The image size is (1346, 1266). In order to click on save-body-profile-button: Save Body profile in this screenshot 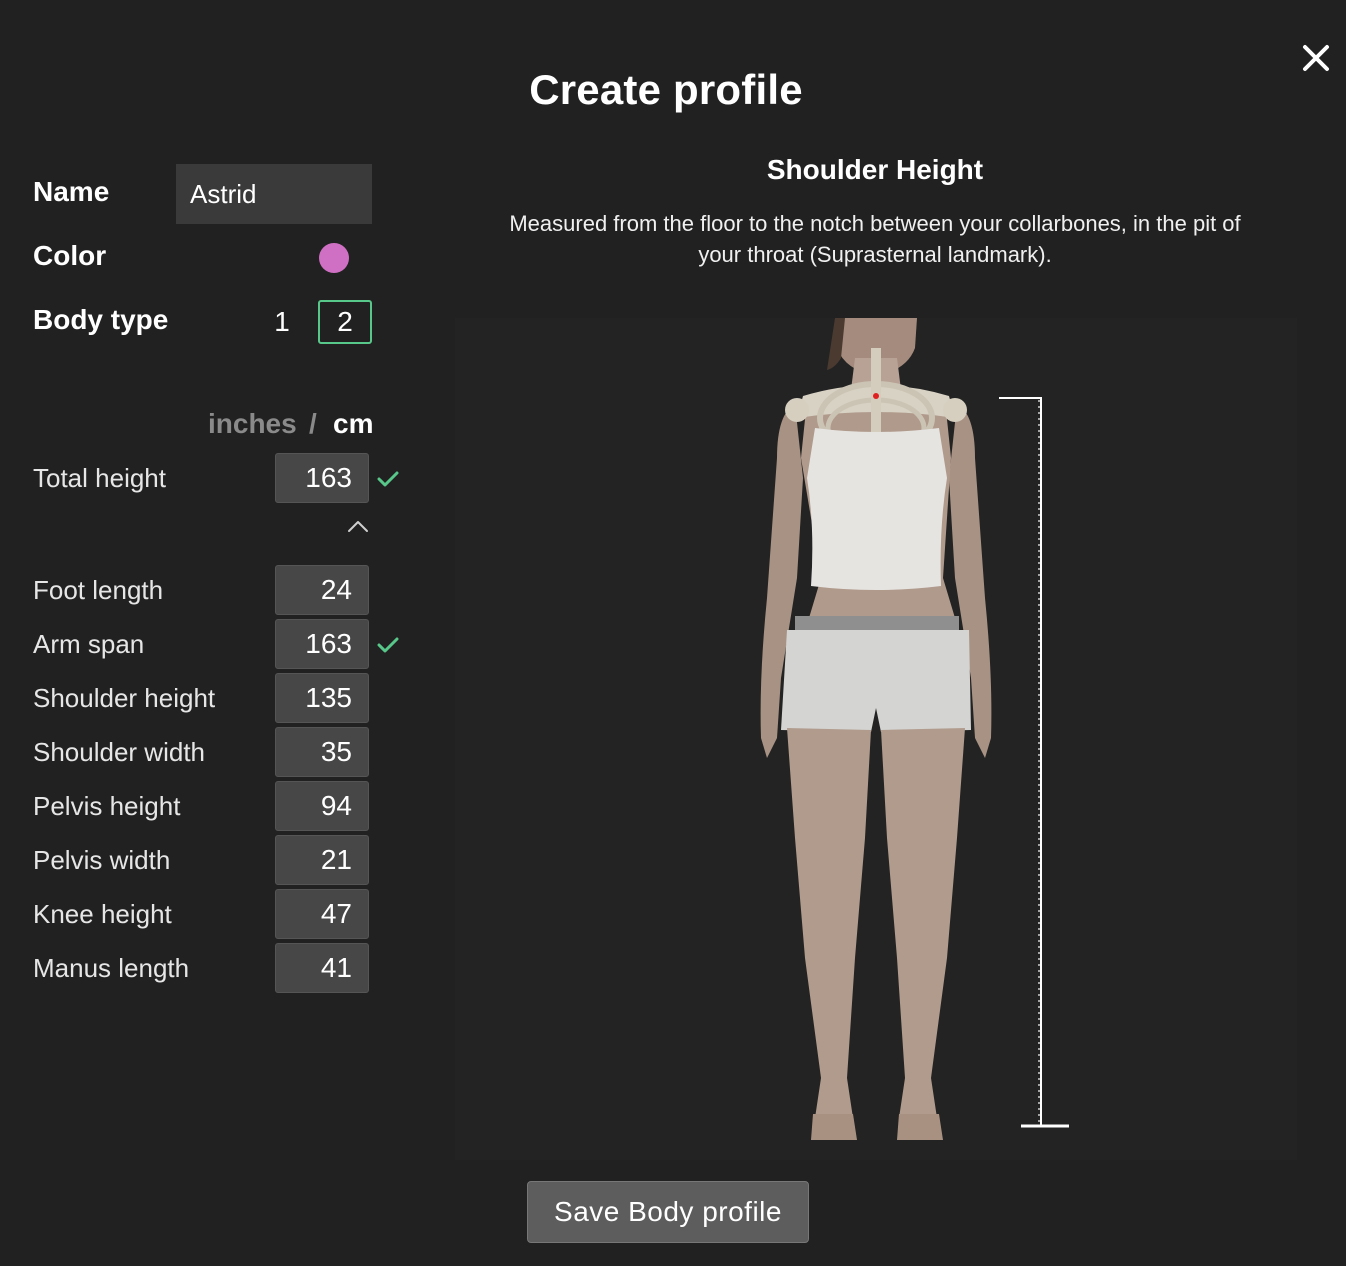, I will do `click(668, 1212)`.